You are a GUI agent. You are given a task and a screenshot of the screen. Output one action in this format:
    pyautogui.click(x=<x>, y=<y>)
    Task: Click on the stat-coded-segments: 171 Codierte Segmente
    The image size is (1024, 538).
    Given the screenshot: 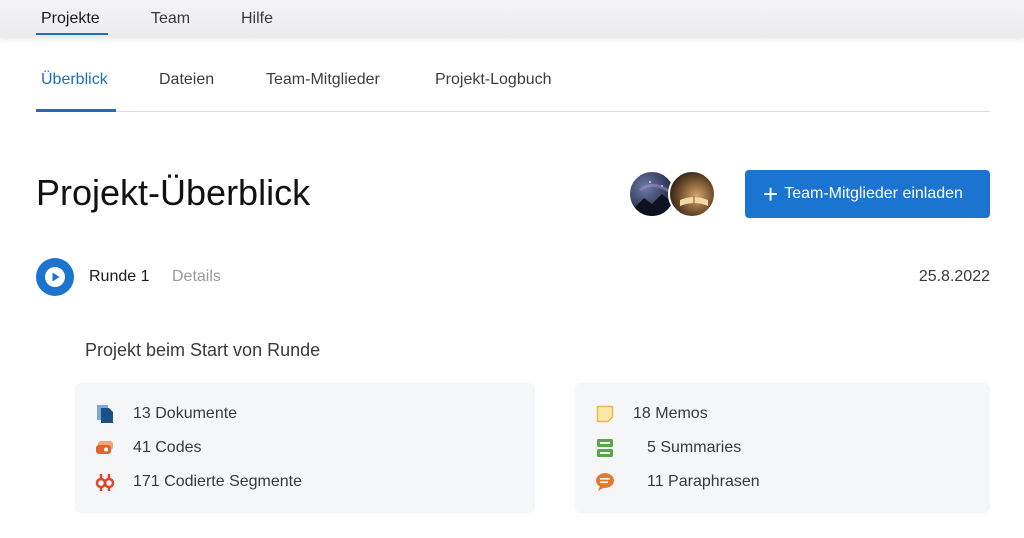 What is the action you would take?
    pyautogui.click(x=198, y=482)
    